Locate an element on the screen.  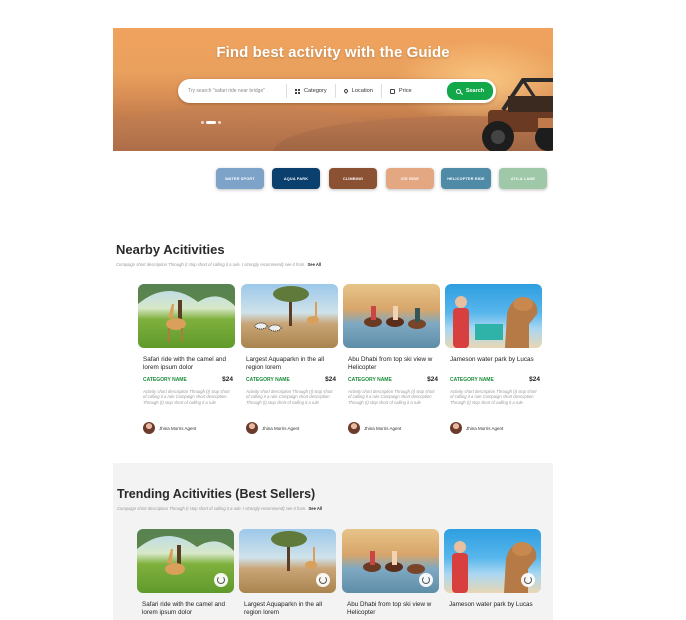
trending-see-all-link: See All is located at coordinates (315, 508).